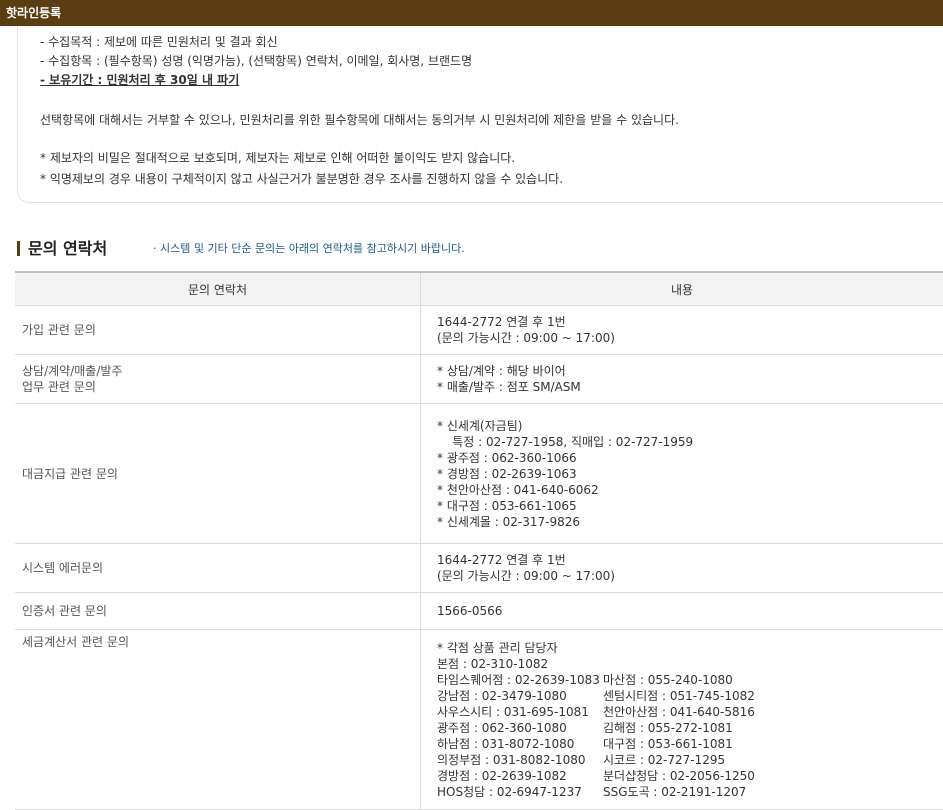 Image resolution: width=943 pixels, height=810 pixels. I want to click on tax-store: 타임스퀘어점 : 02-2639-1083, so click(520, 680).